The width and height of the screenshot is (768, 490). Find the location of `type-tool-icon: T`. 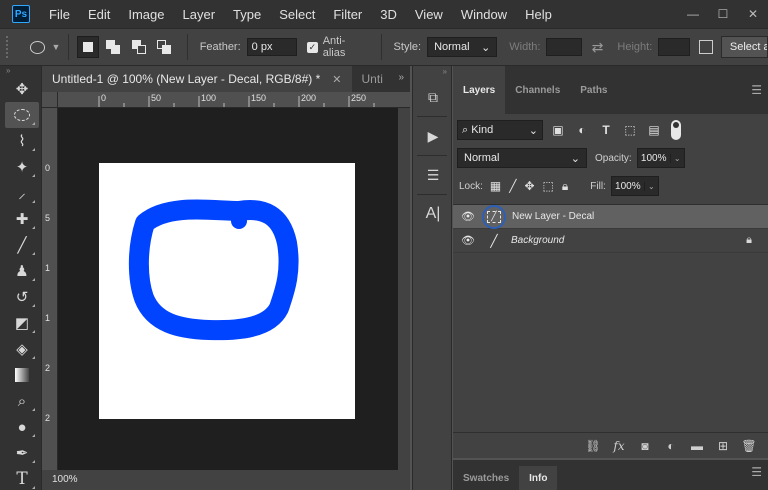

type-tool-icon: T is located at coordinates (22, 478).